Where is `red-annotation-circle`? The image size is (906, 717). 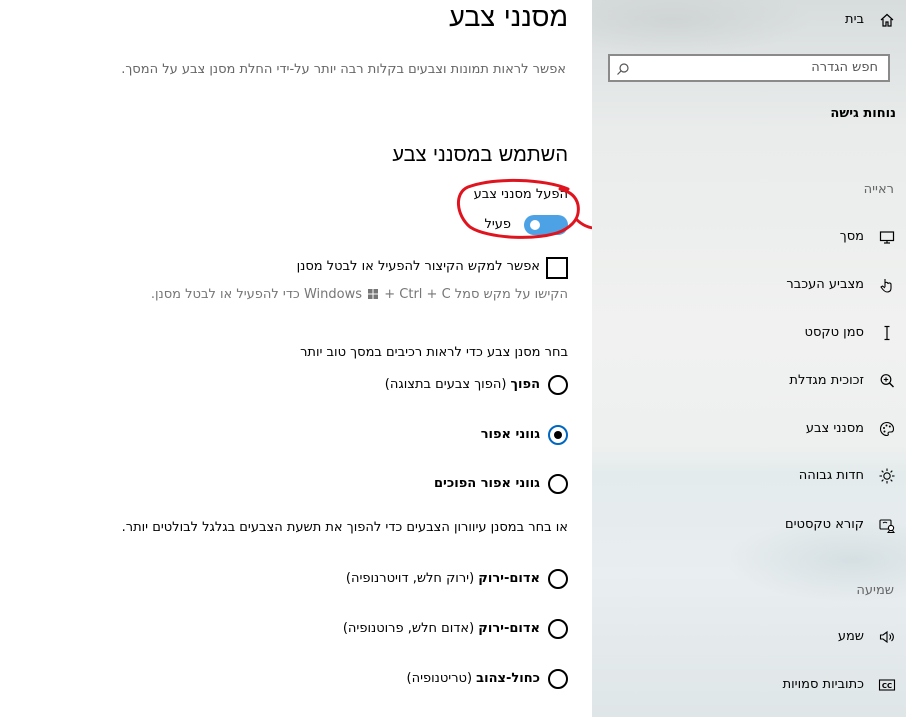
red-annotation-circle is located at coordinates (529, 208).